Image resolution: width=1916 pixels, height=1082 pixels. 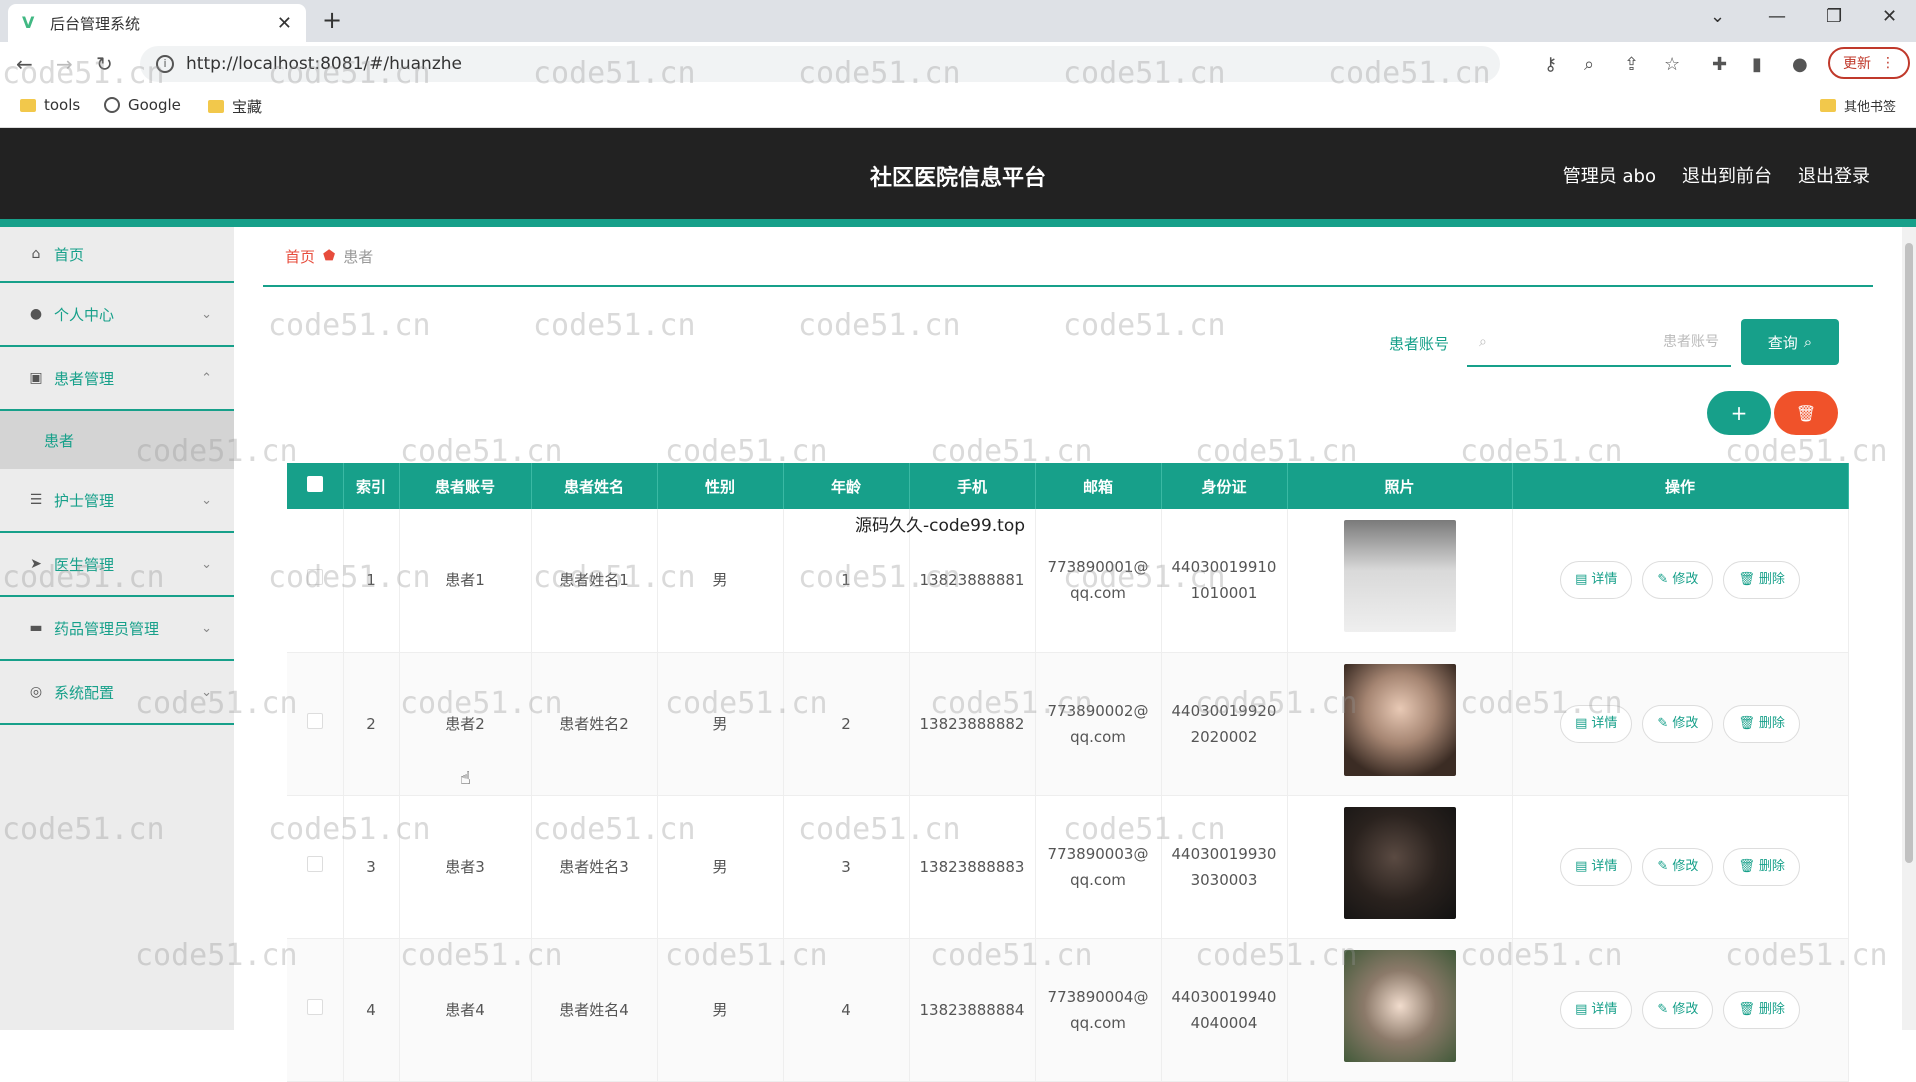 I want to click on cell-age: 3, so click(x=846, y=867).